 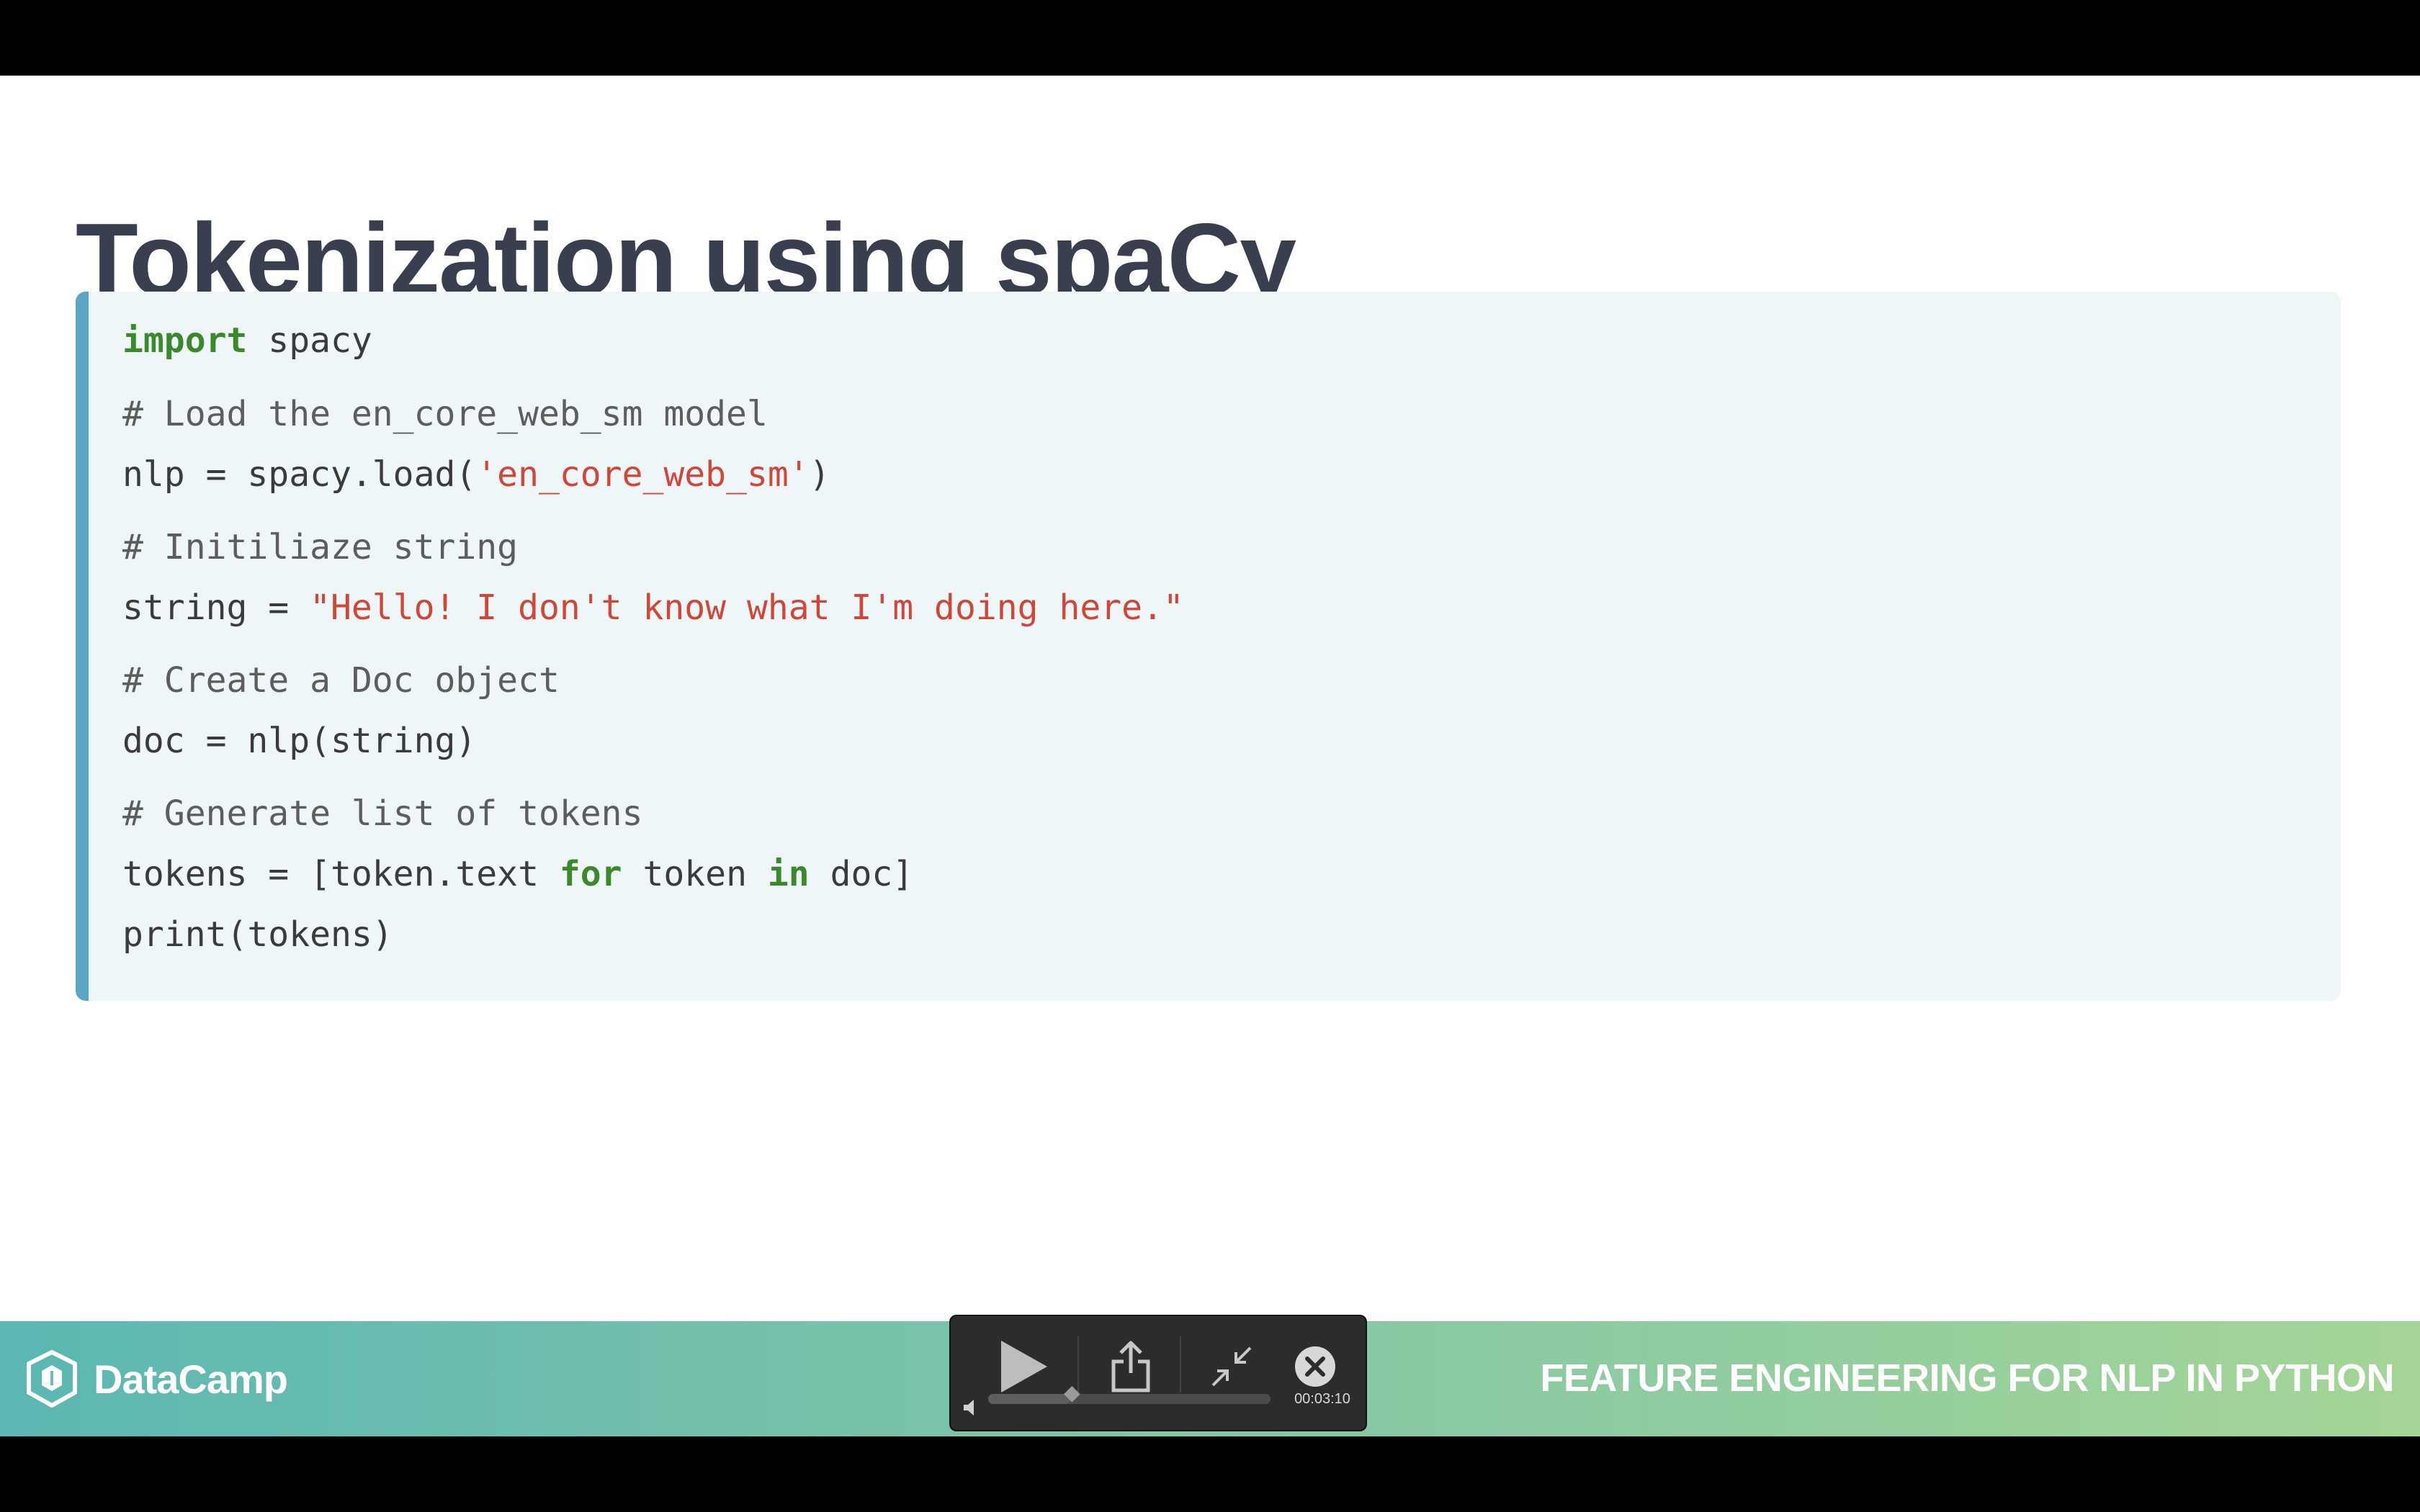 What do you see at coordinates (341, 874) in the screenshot?
I see `code-token: tokens = [token.text` at bounding box center [341, 874].